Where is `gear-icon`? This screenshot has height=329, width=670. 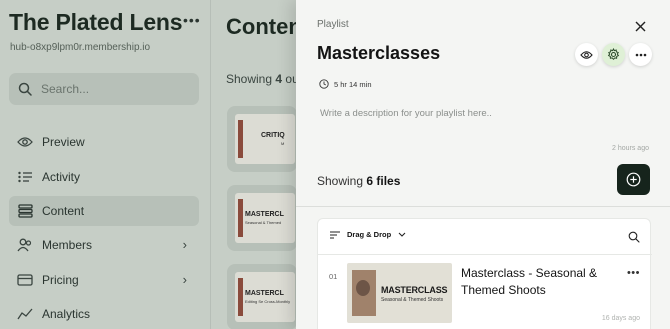 gear-icon is located at coordinates (613, 54).